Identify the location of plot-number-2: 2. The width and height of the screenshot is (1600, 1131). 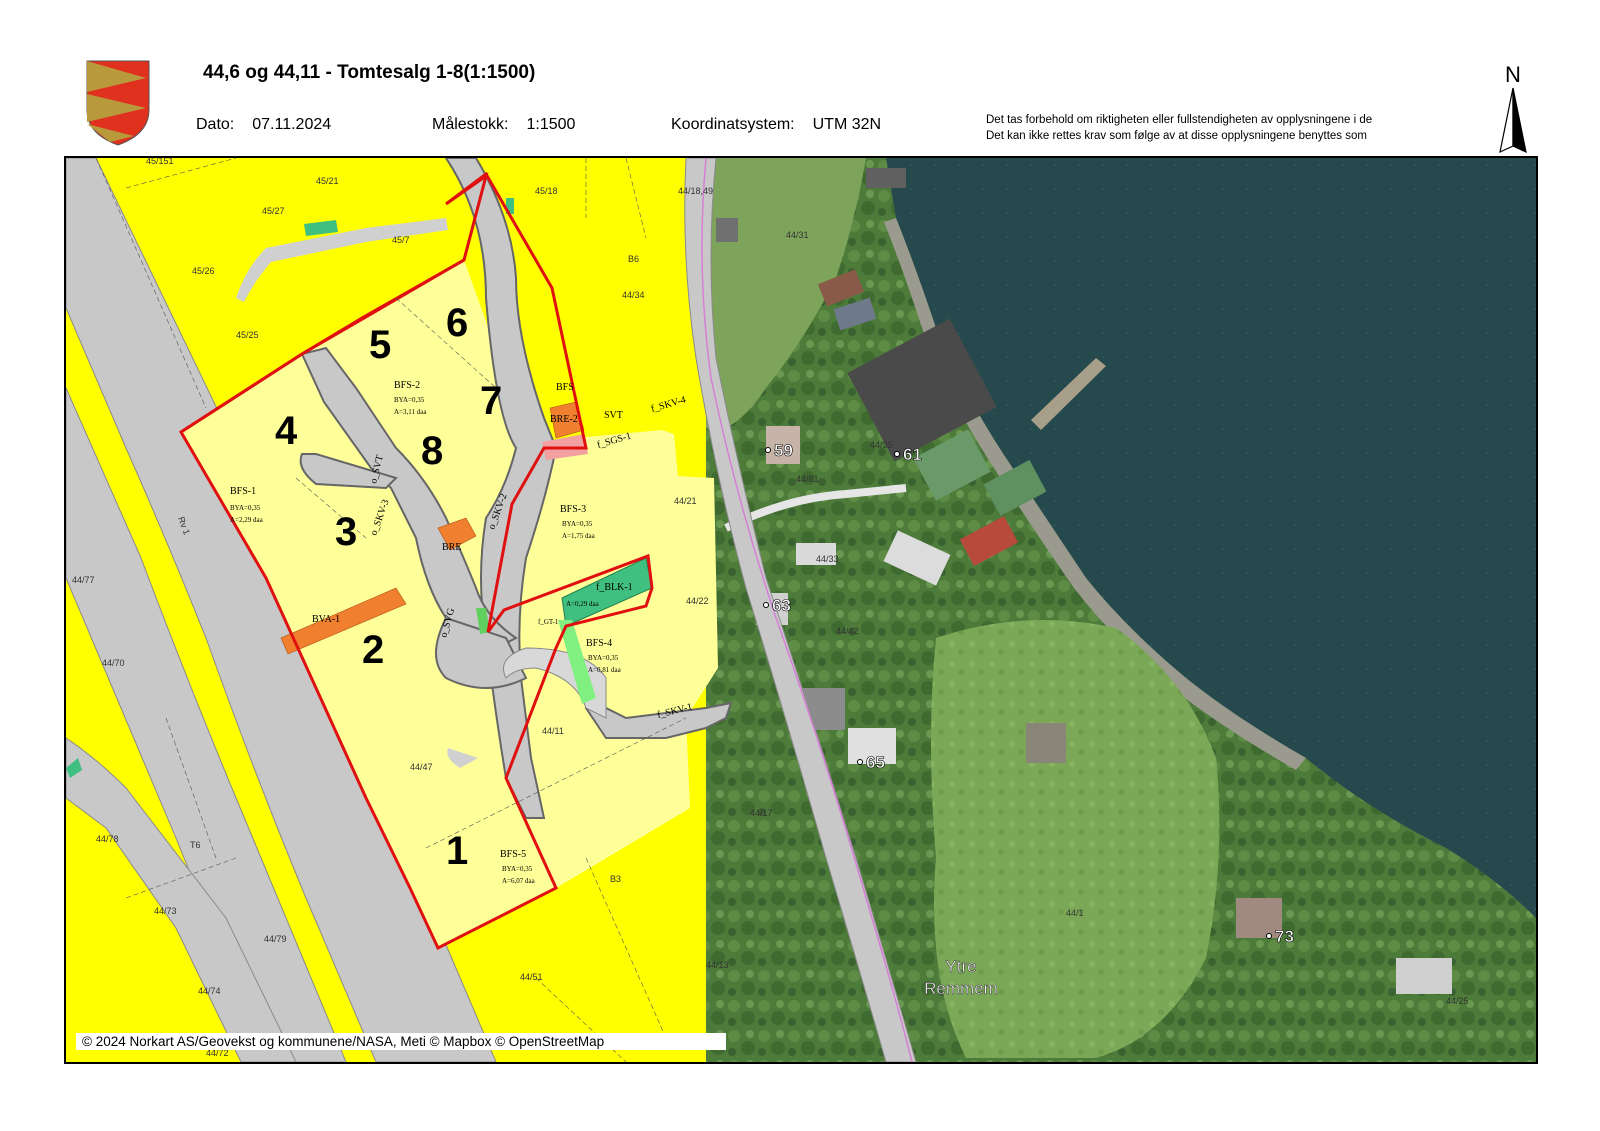
(373, 650).